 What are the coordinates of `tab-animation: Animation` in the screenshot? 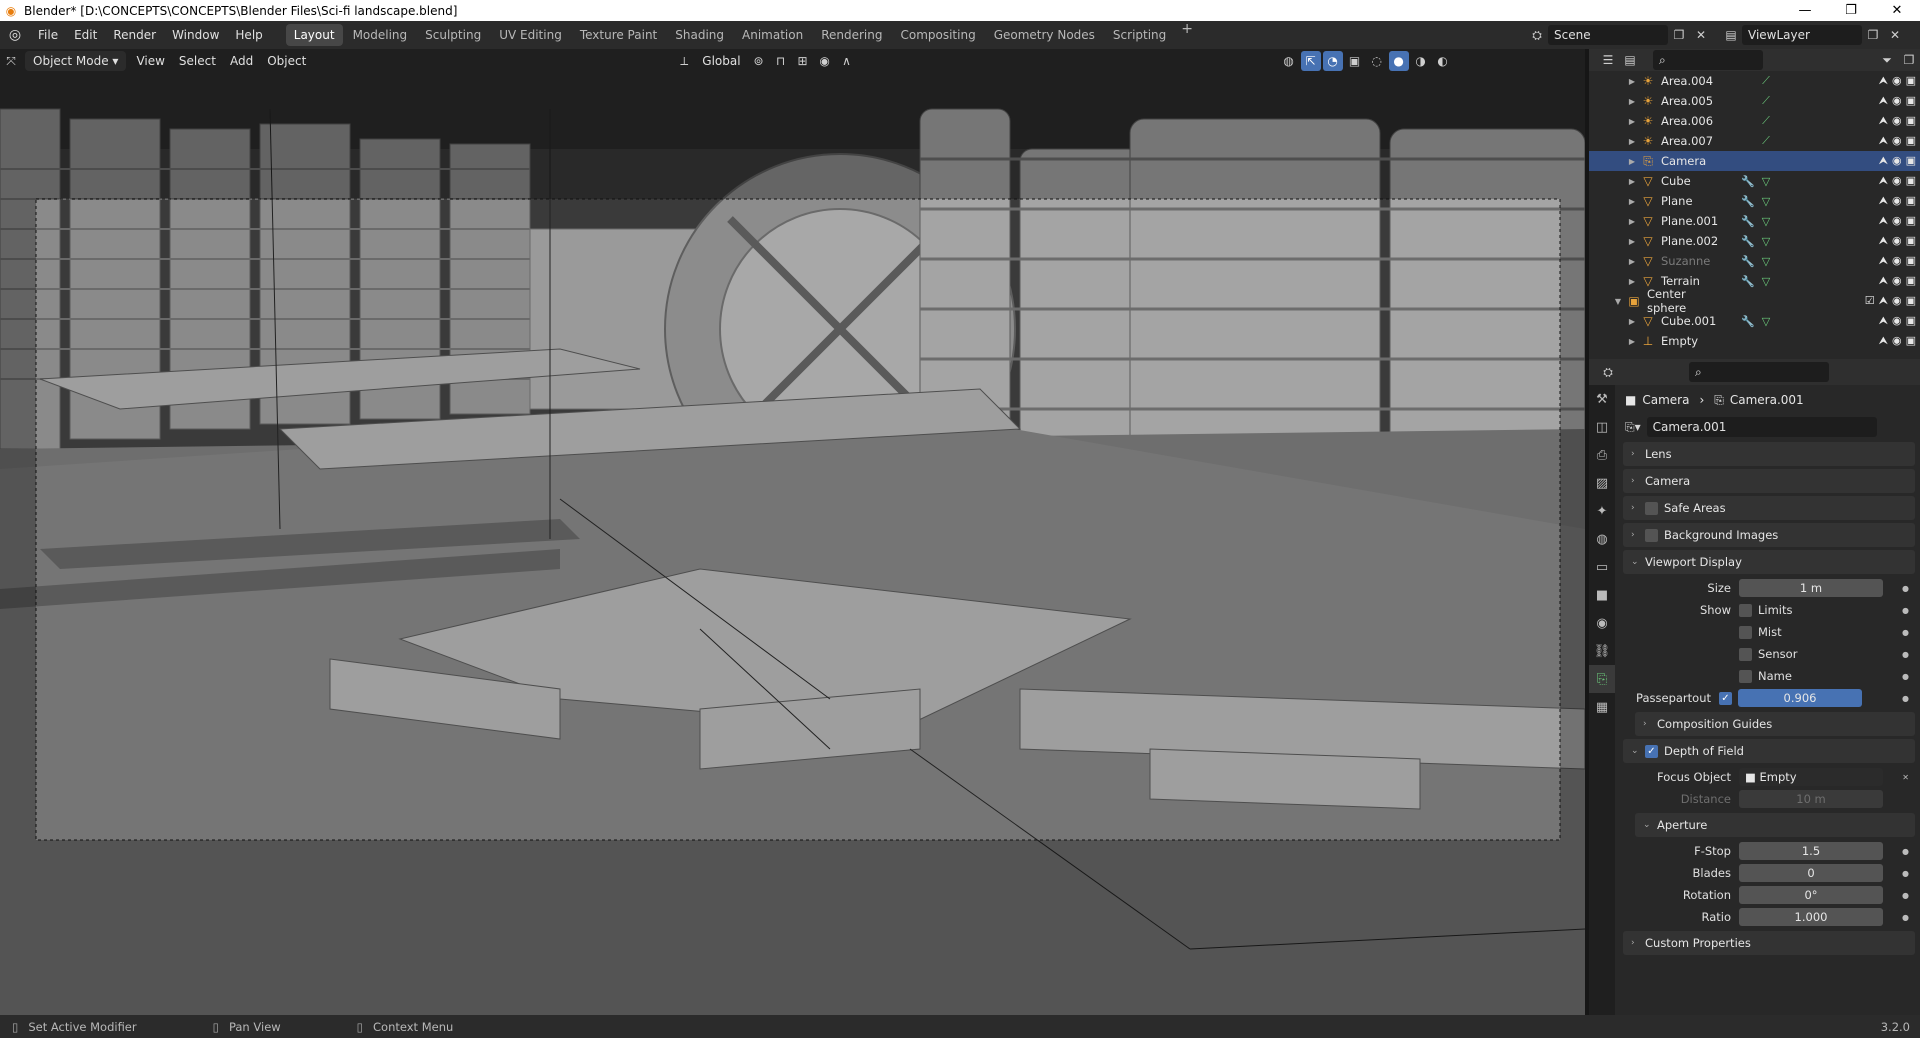 It's located at (772, 35).